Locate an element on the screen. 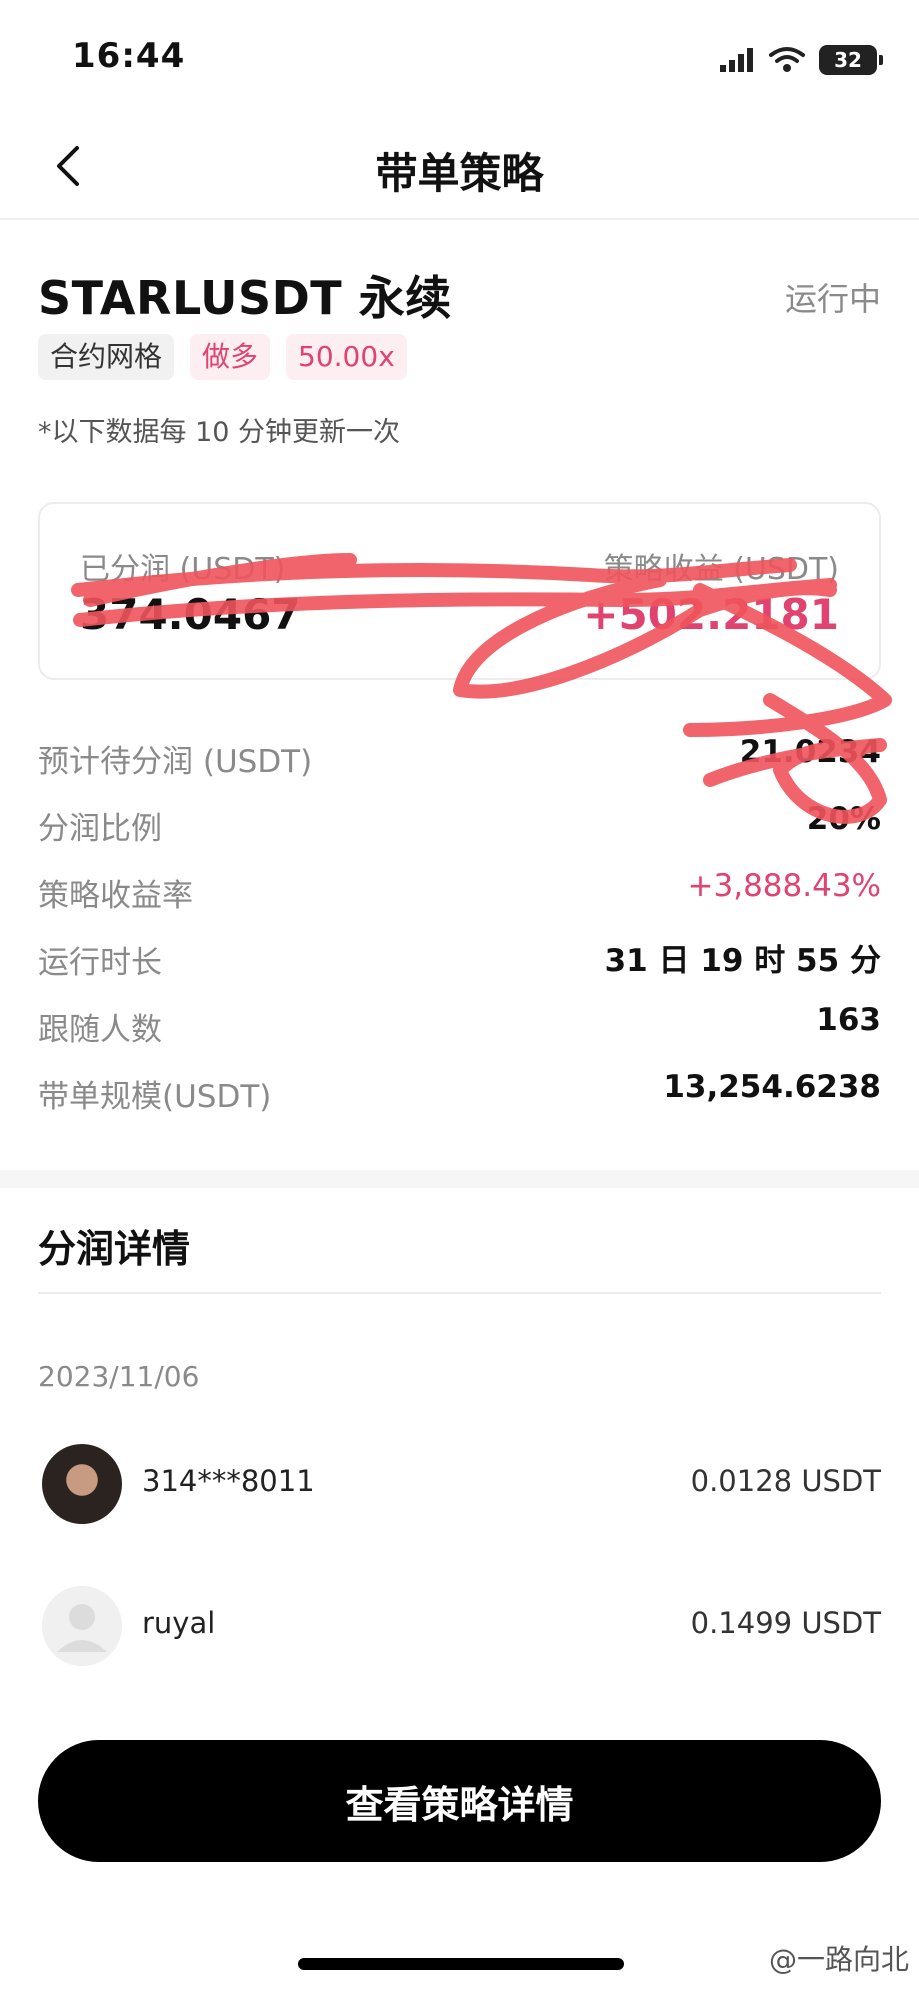  nav-bar: 带单策略 is located at coordinates (459, 165).